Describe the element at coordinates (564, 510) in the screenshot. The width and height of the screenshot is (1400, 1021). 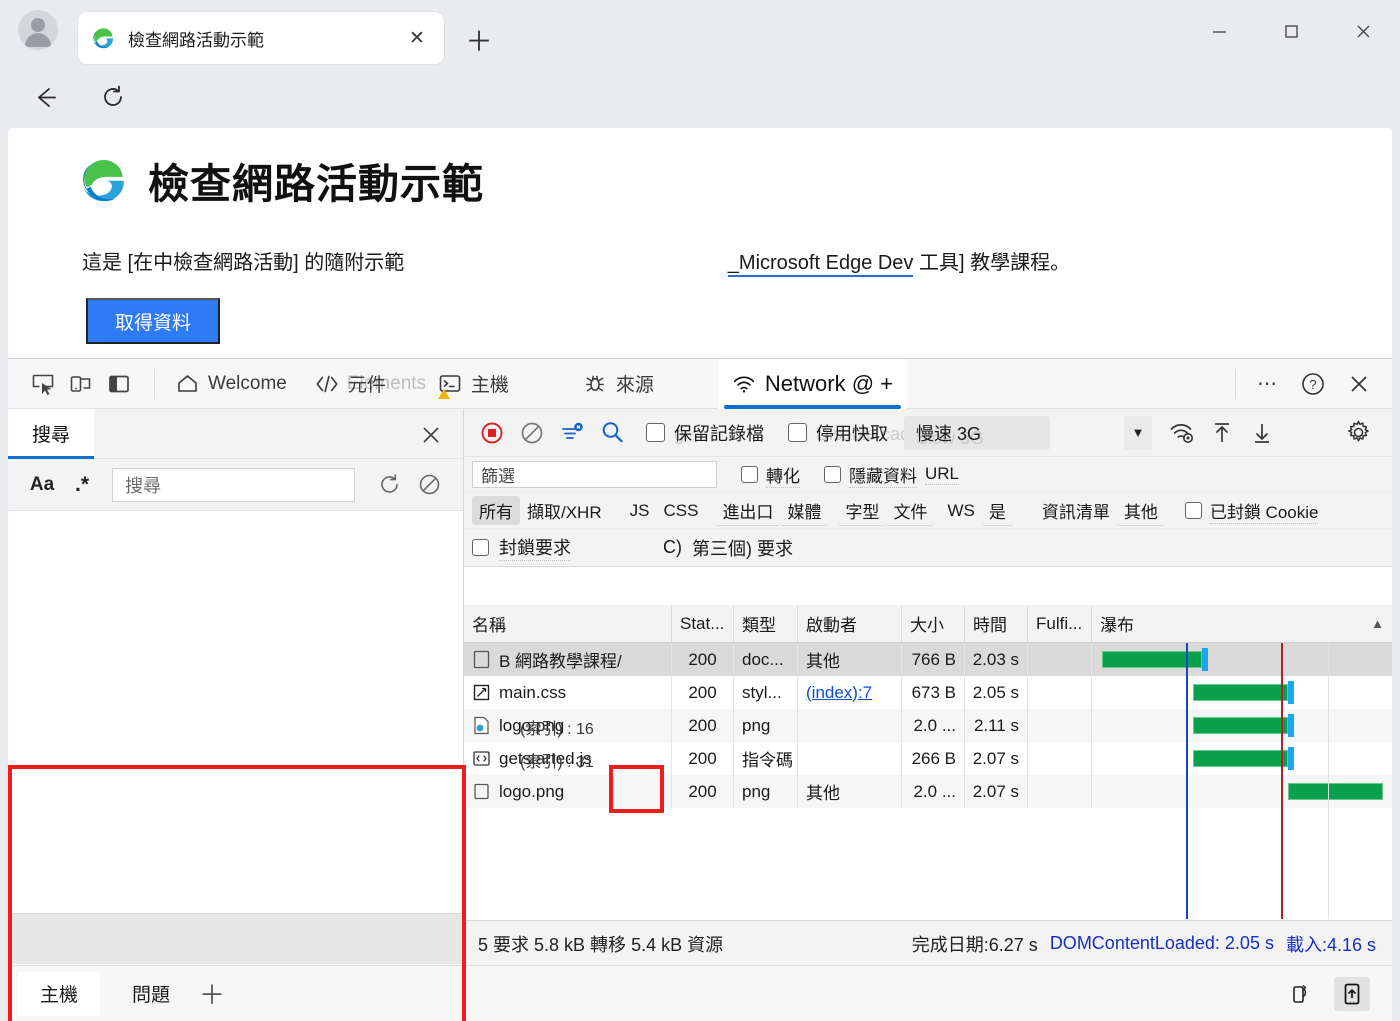
I see `type-filter-fetch-xhr: 擷取/XHR` at that location.